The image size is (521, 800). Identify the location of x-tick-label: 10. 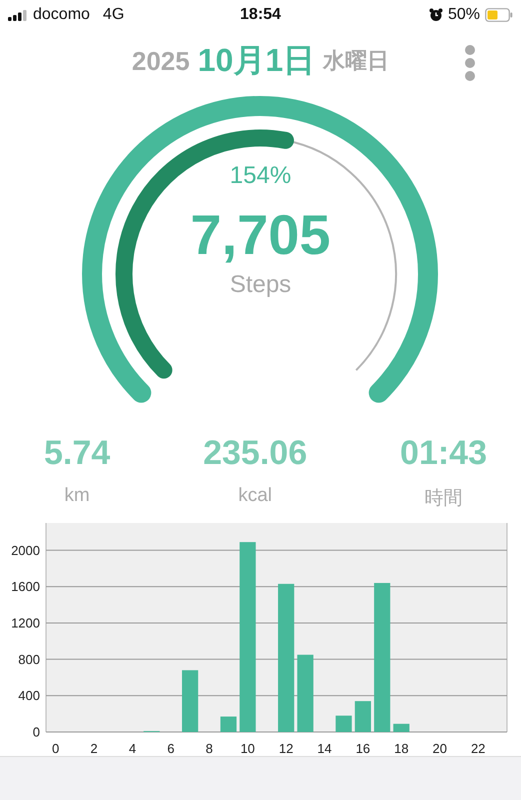
(247, 748).